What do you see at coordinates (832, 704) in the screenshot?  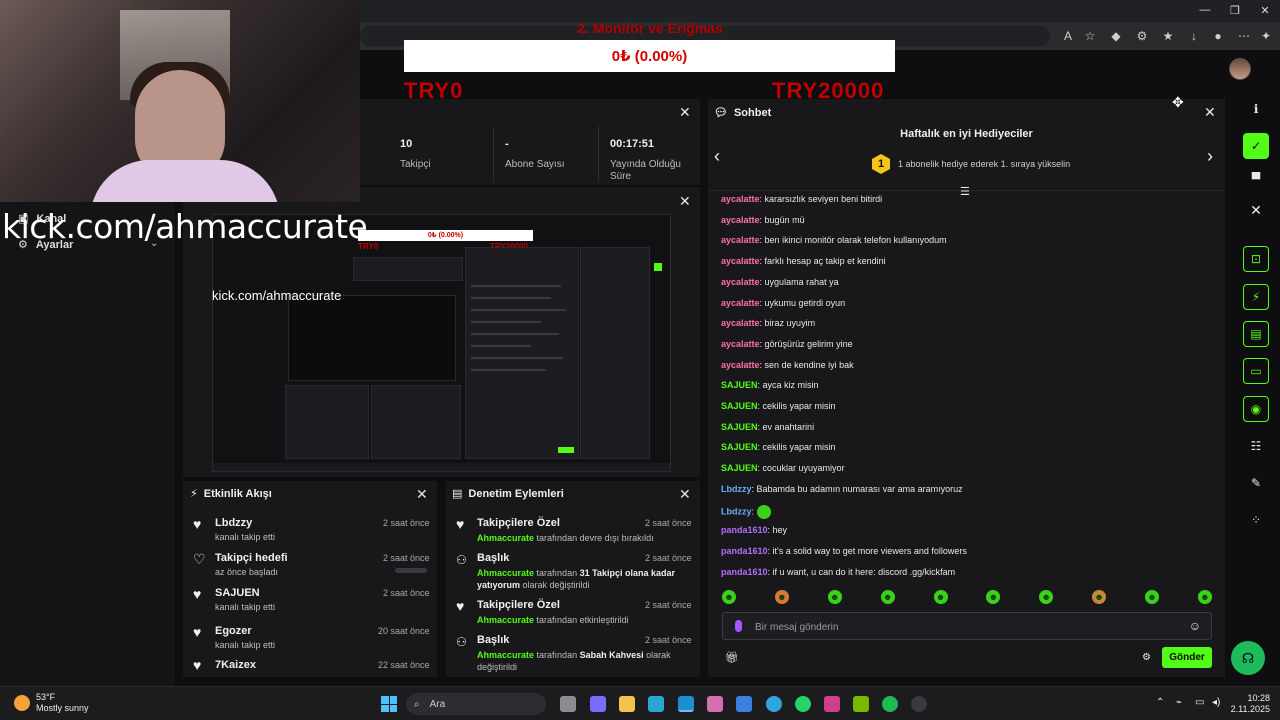 I see `instagram-icon` at bounding box center [832, 704].